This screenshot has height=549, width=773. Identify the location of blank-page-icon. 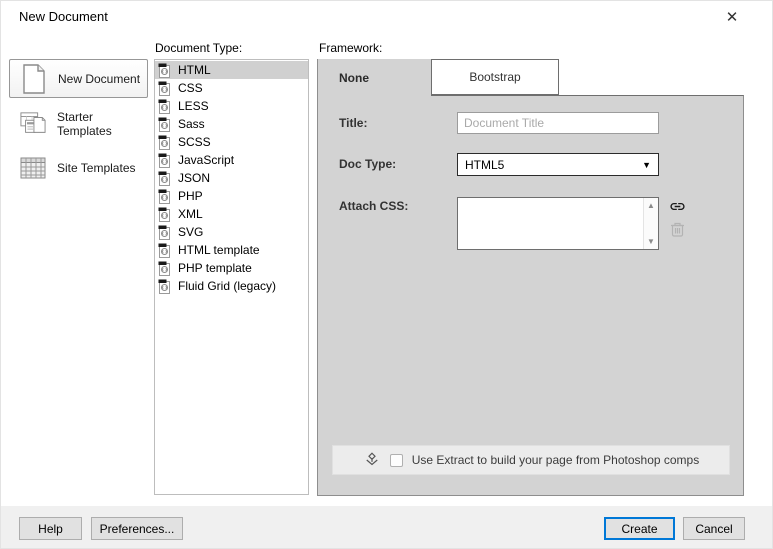
(34, 78).